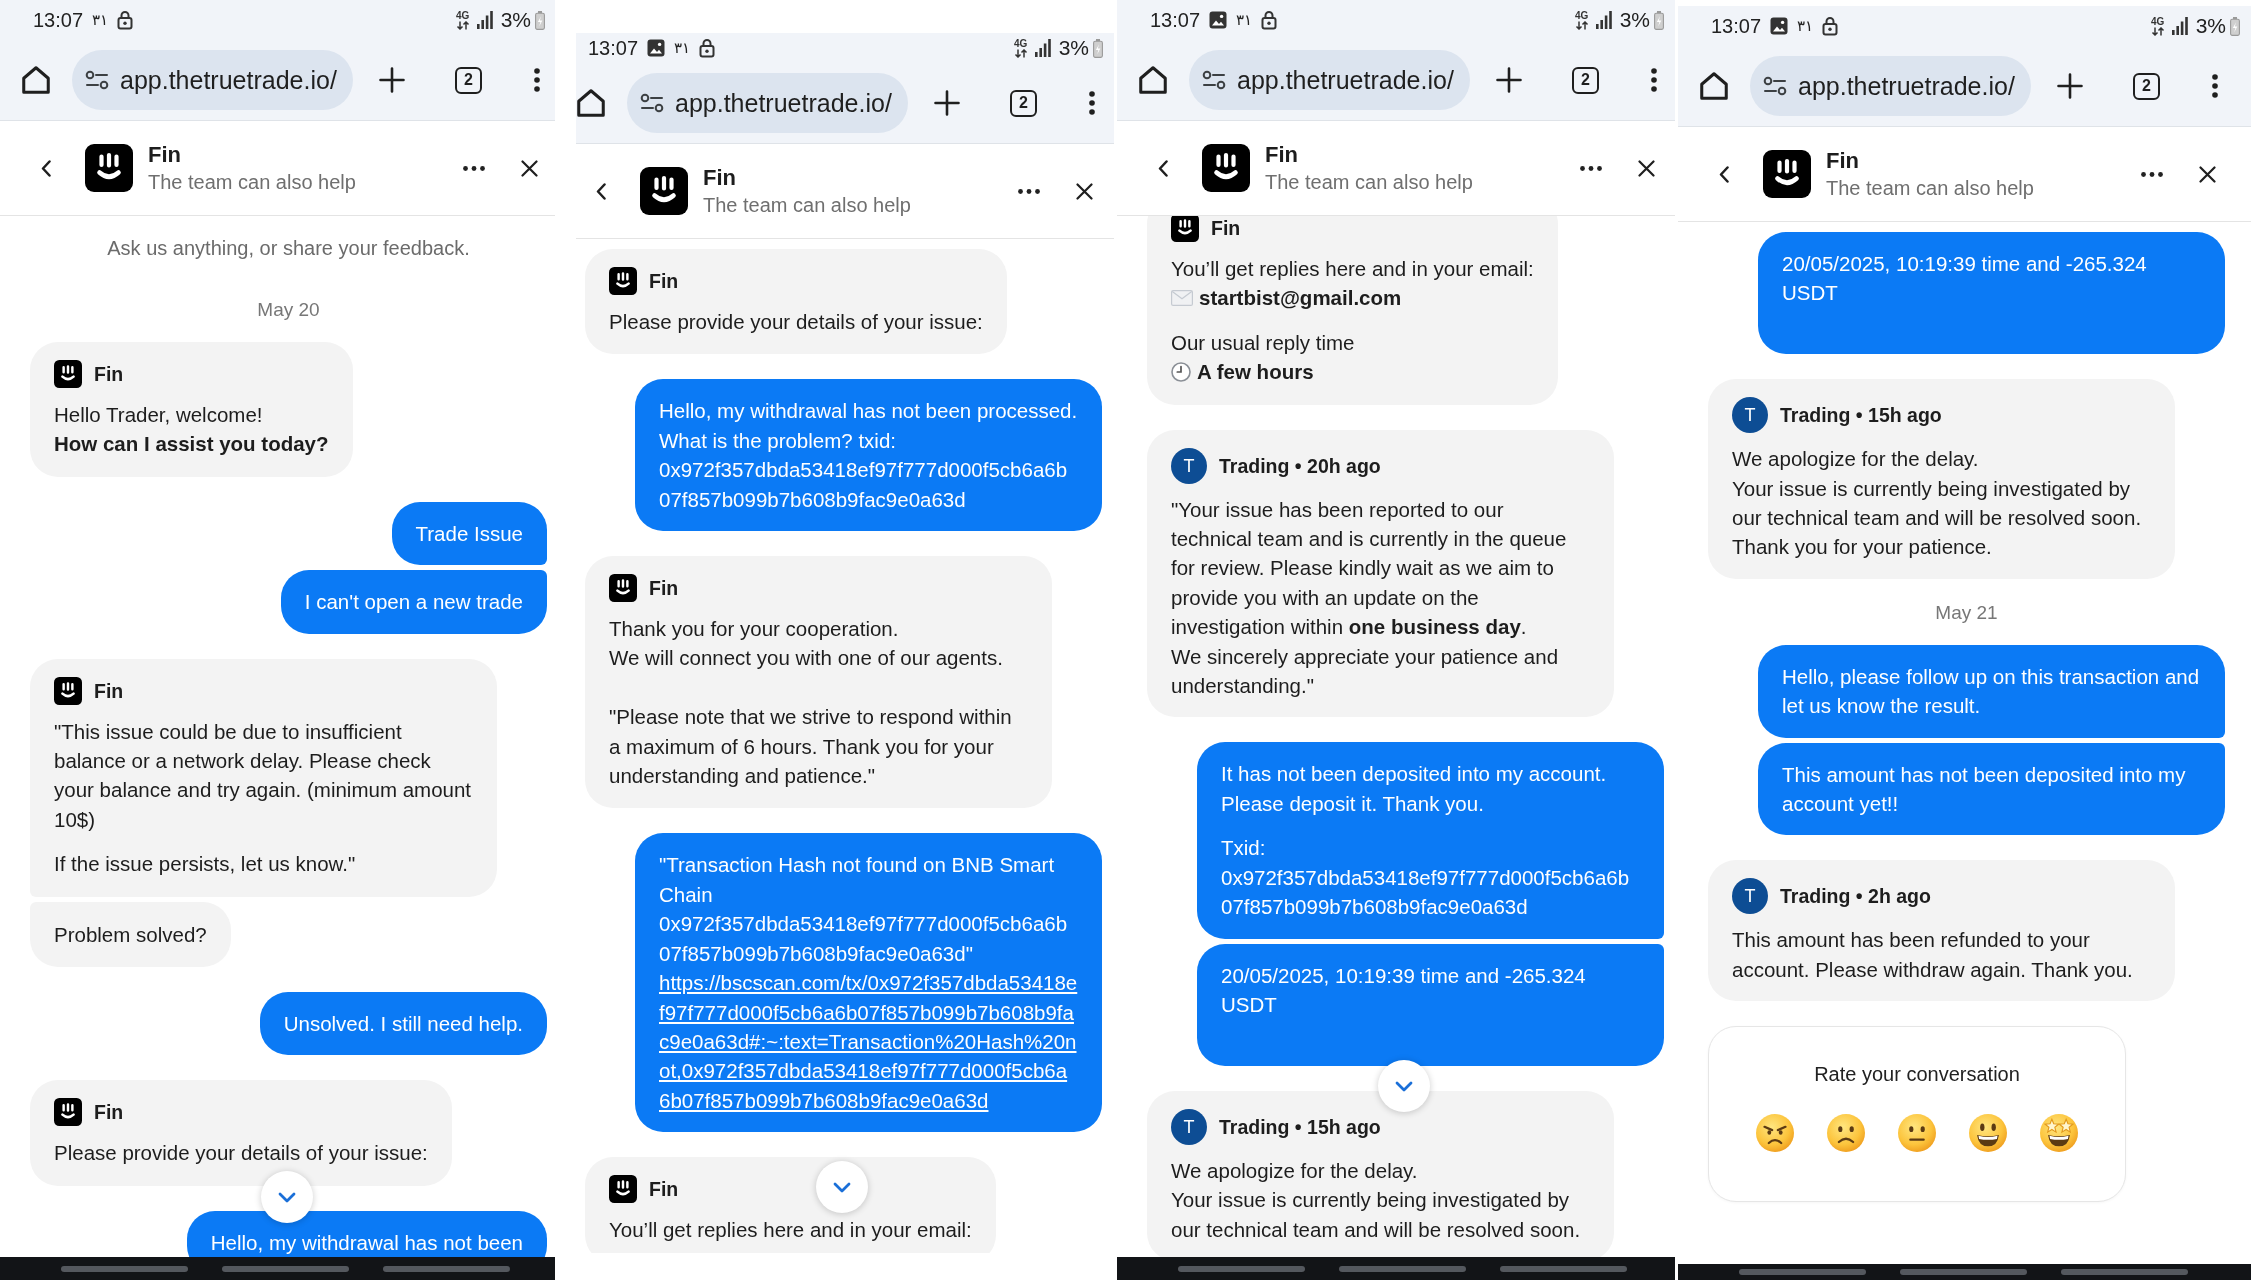 Image resolution: width=2268 pixels, height=1280 pixels. What do you see at coordinates (1965, 279) in the screenshot?
I see `message-text: 20/05/2025, 10:19:39 time and -265.324 USDT` at bounding box center [1965, 279].